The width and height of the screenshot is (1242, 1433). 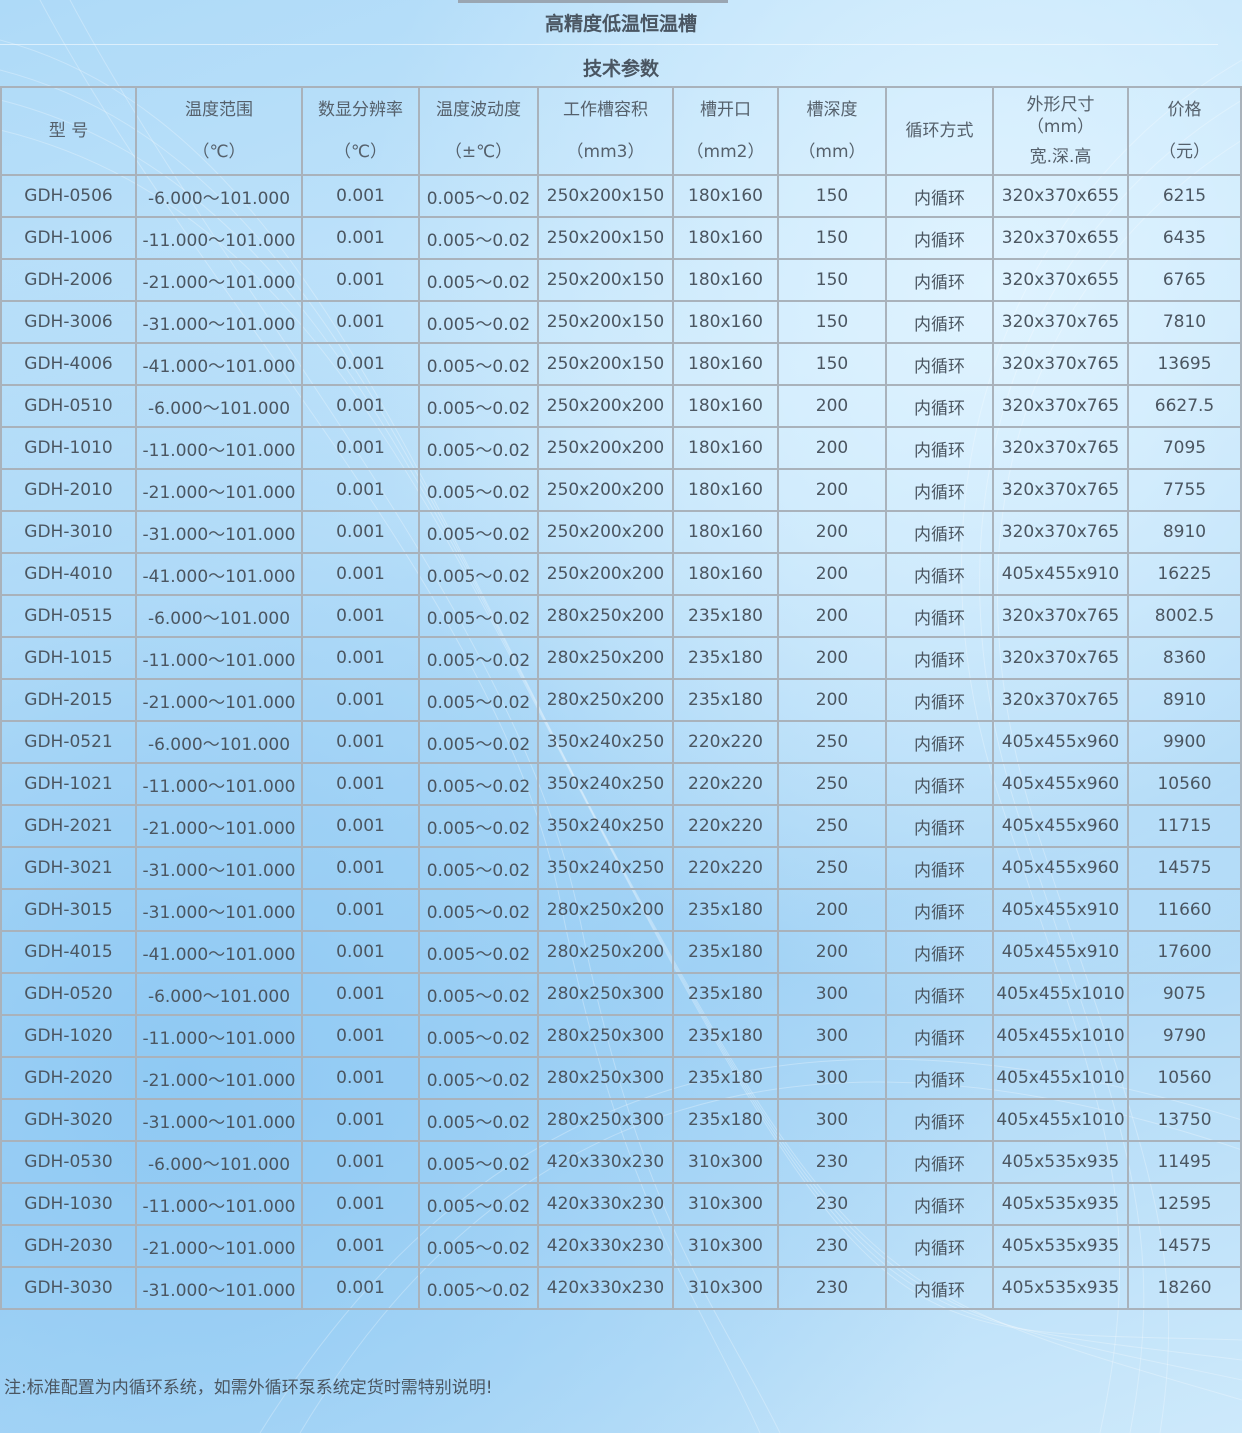 I want to click on model-cell: GDH-2021, so click(x=68, y=826).